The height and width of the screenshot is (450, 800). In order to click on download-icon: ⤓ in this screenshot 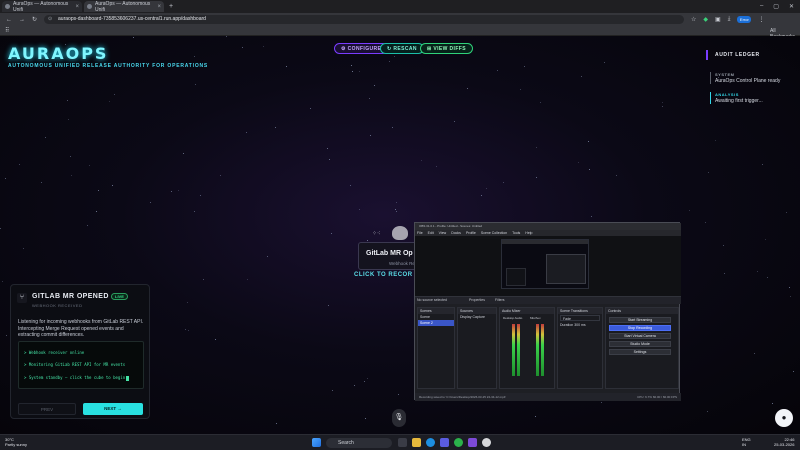, I will do `click(729, 19)`.